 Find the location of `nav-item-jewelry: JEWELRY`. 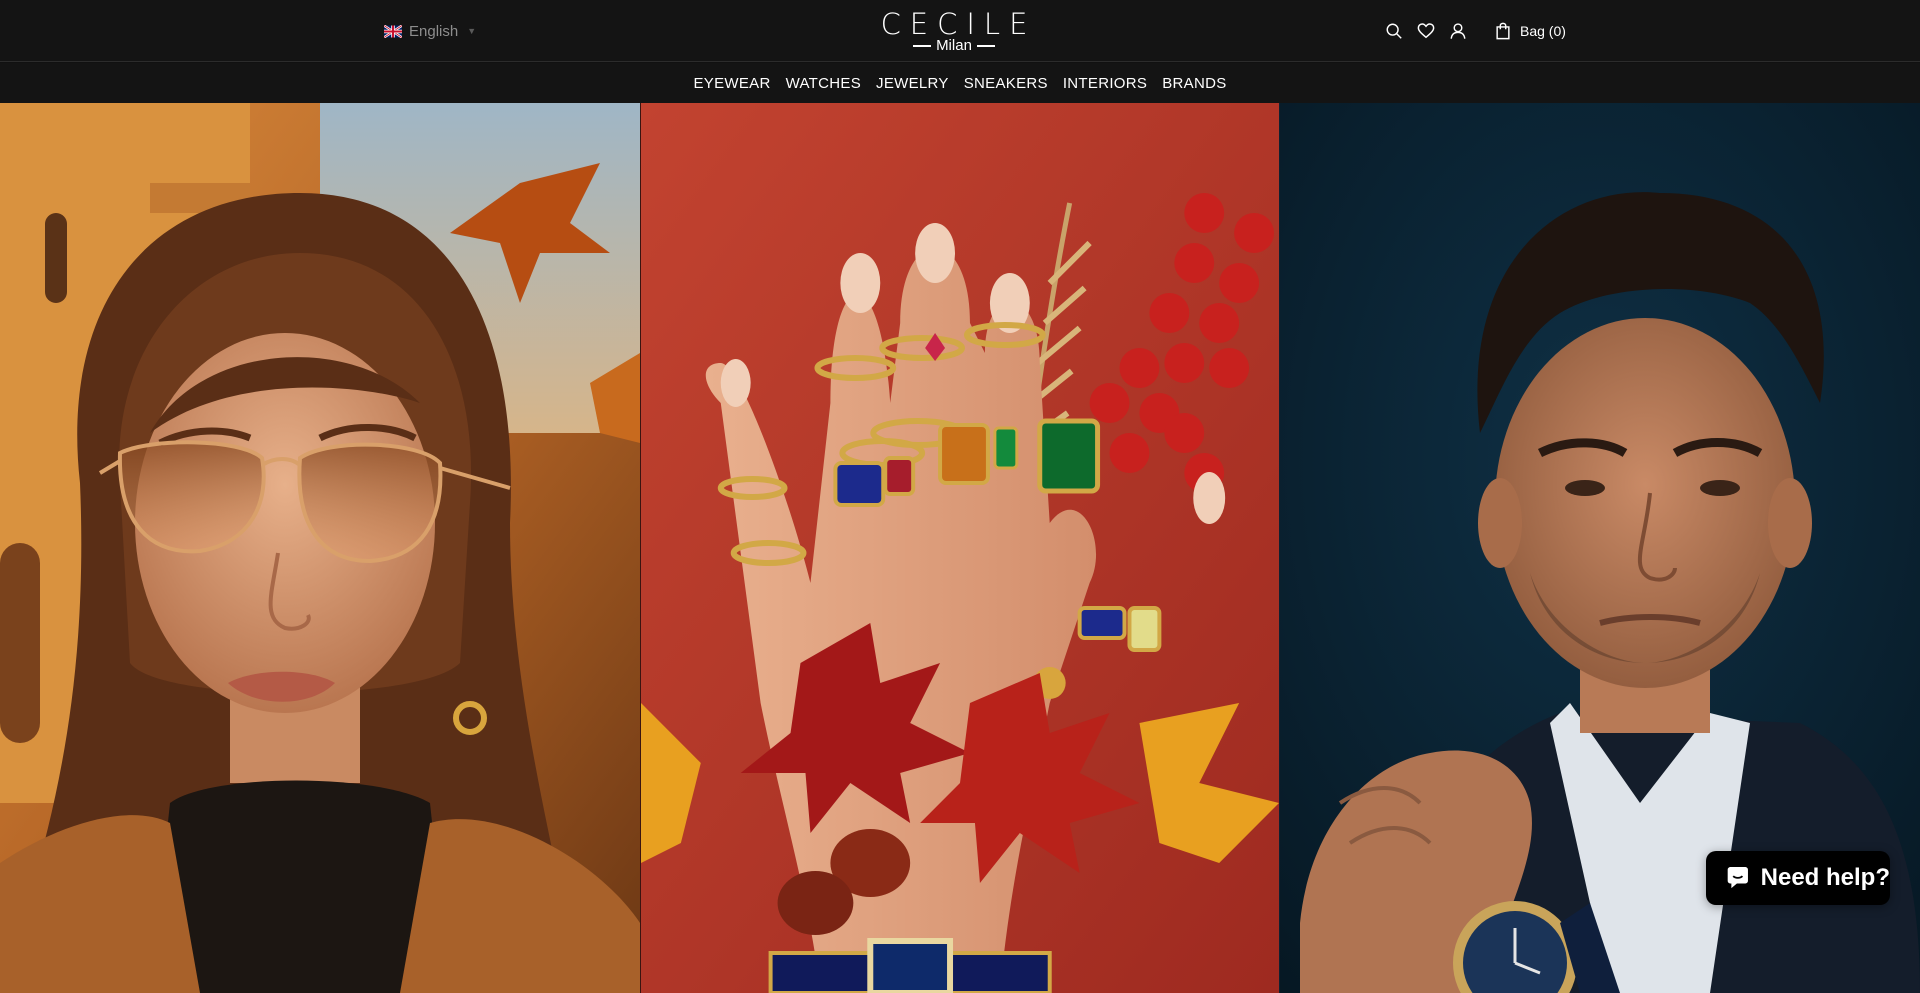

nav-item-jewelry: JEWELRY is located at coordinates (912, 83).